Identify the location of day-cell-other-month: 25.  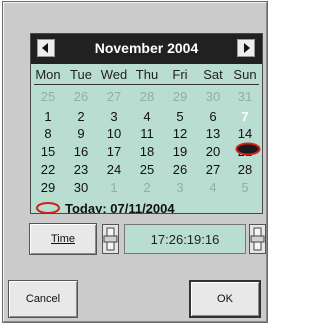
(48, 97).